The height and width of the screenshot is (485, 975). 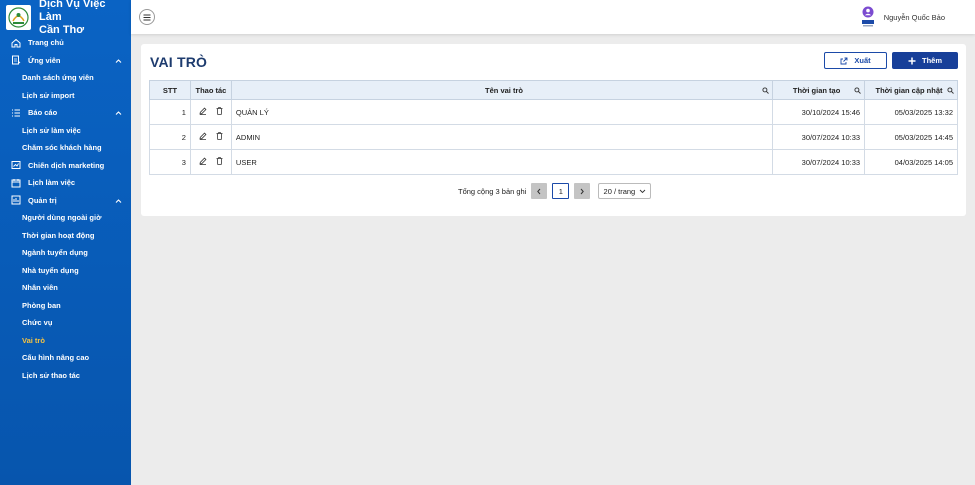 I want to click on column-header-label: Tên vai trò, so click(x=504, y=90).